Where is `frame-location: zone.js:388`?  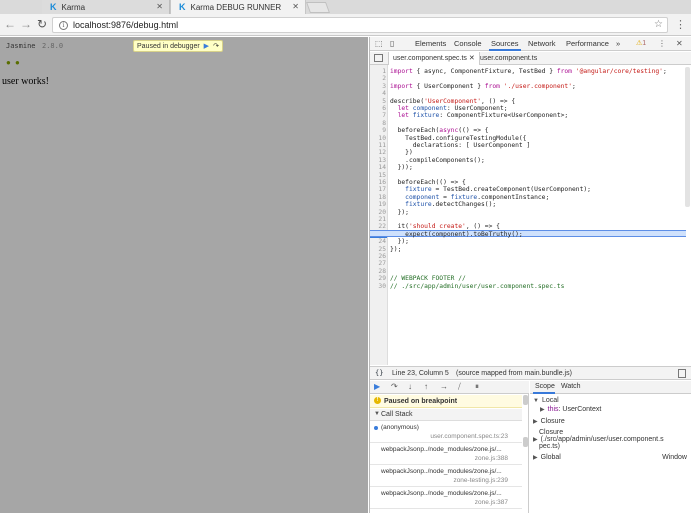
frame-location: zone.js:388 is located at coordinates (491, 458).